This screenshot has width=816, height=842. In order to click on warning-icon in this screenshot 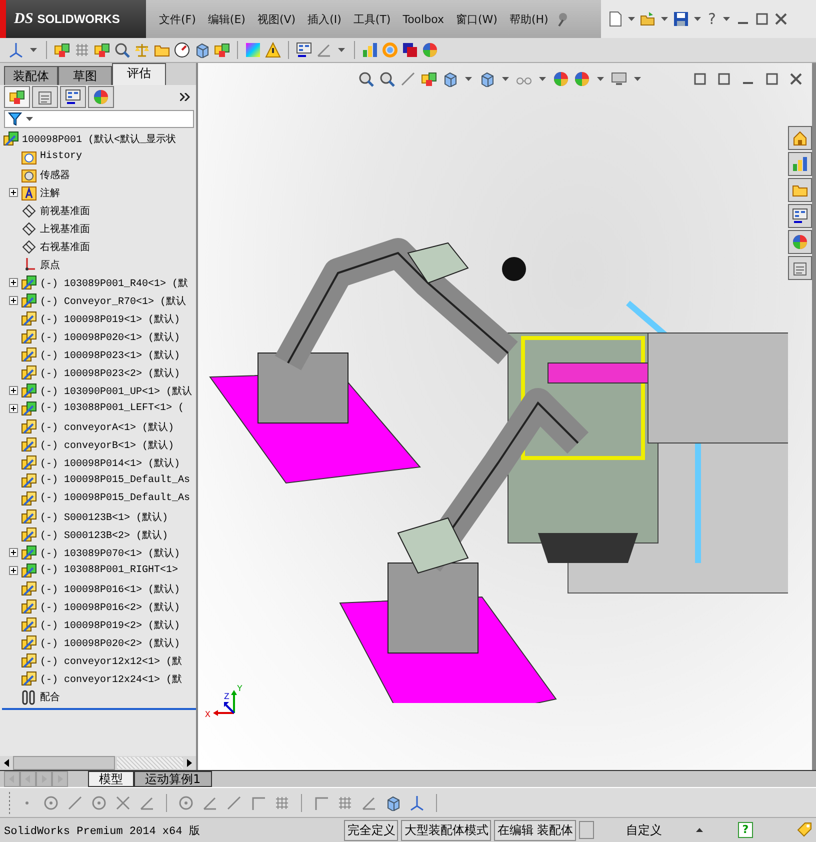, I will do `click(273, 50)`.